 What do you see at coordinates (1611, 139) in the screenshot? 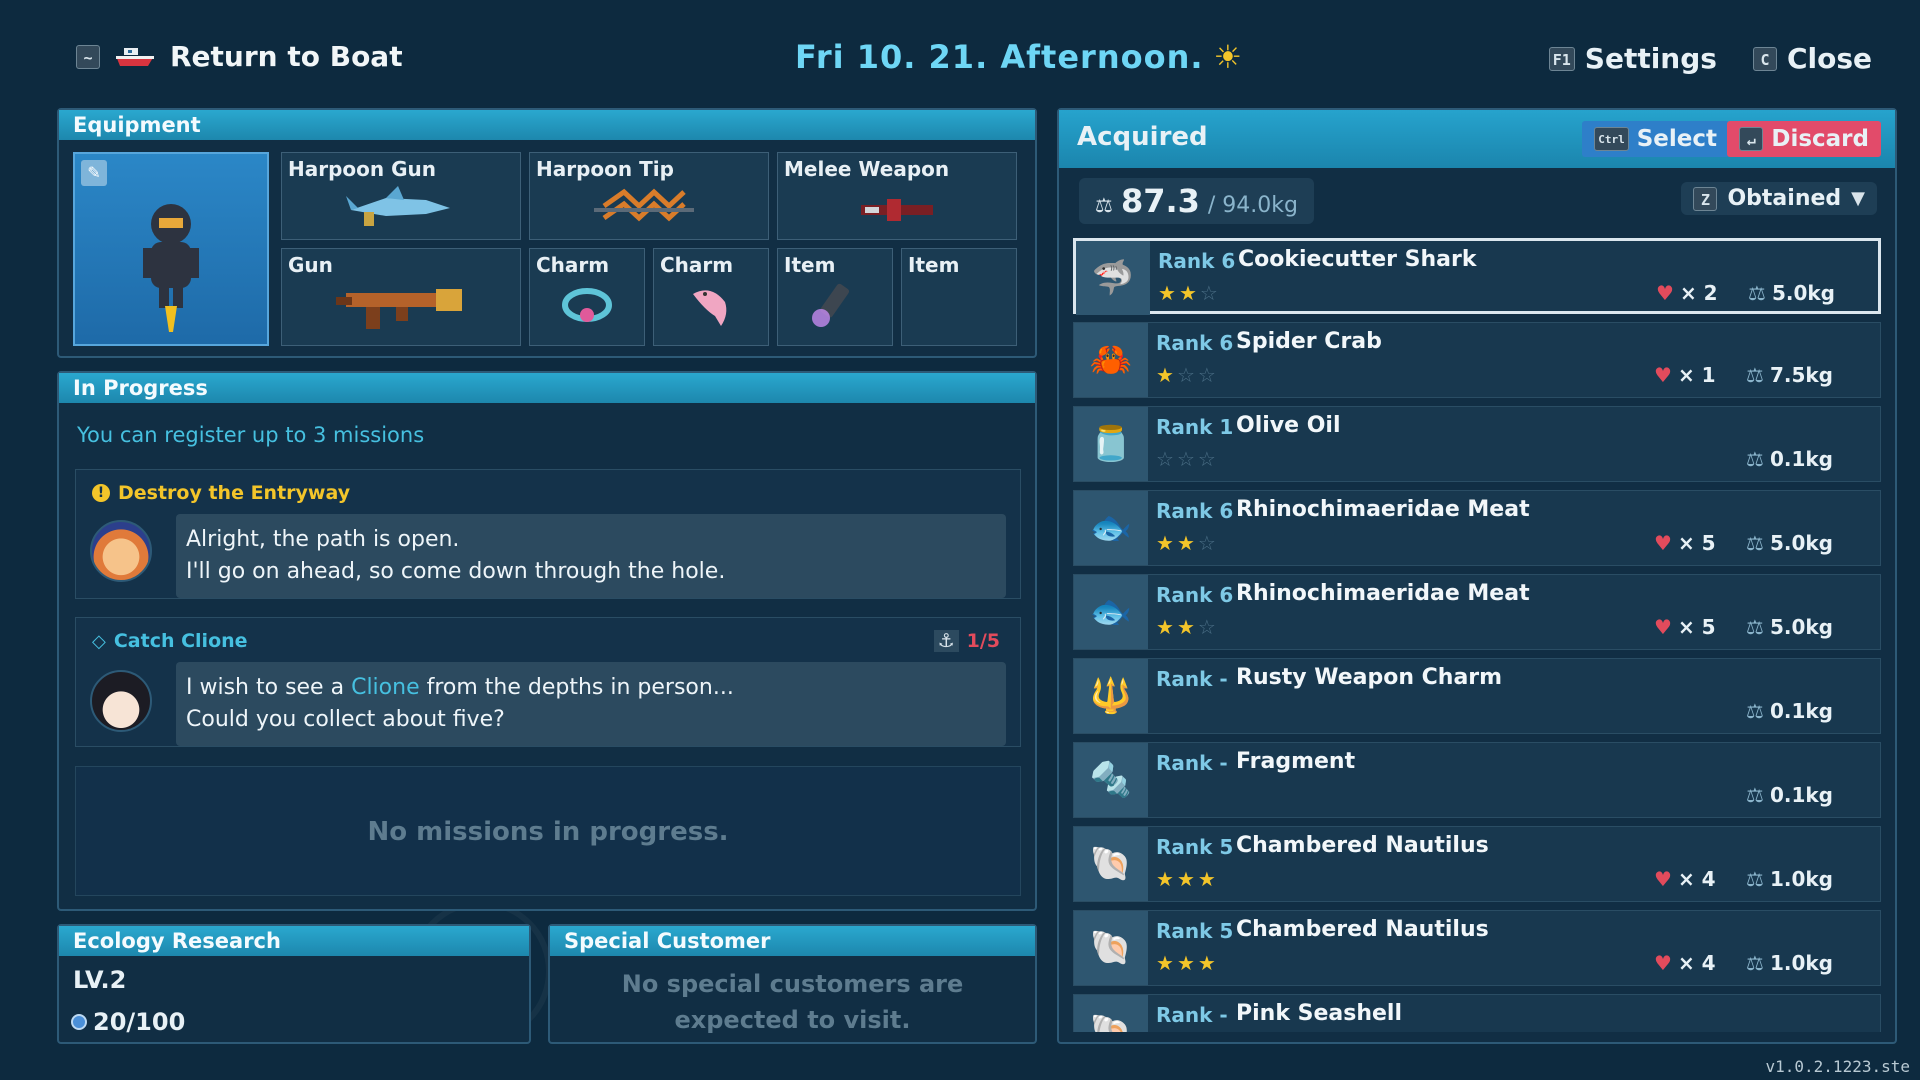
I see `select-key-hint: Ctrl` at bounding box center [1611, 139].